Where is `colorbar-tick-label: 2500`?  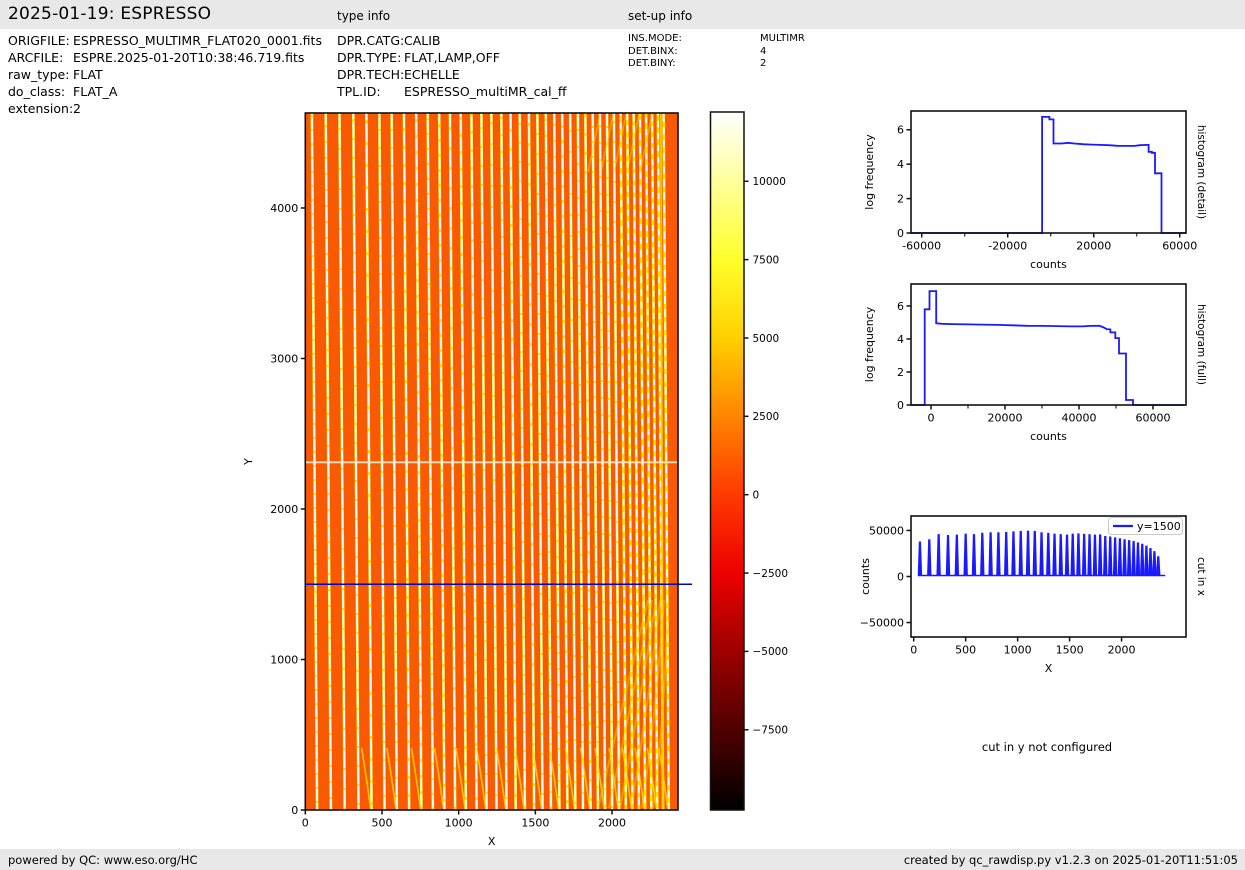
colorbar-tick-label: 2500 is located at coordinates (766, 417).